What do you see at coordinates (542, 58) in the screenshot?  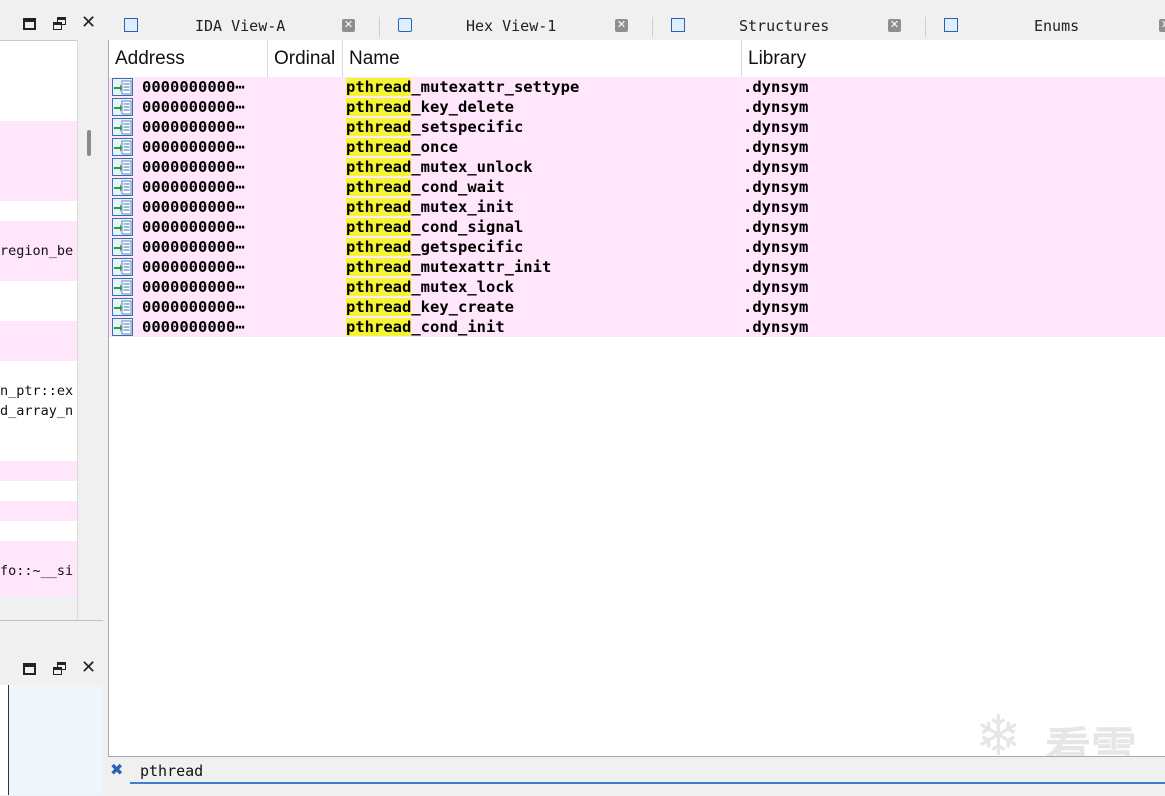 I see `column-header-name: Name` at bounding box center [542, 58].